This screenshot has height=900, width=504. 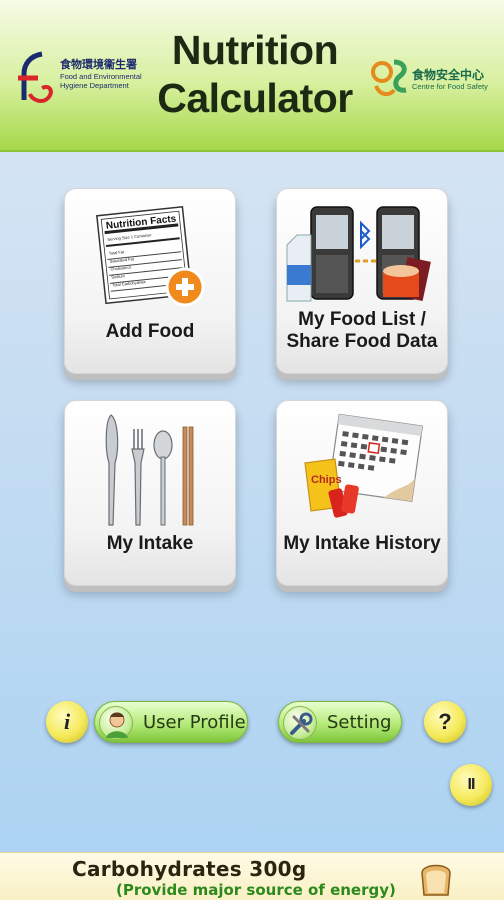 I want to click on setting-label: Setting, so click(x=359, y=722).